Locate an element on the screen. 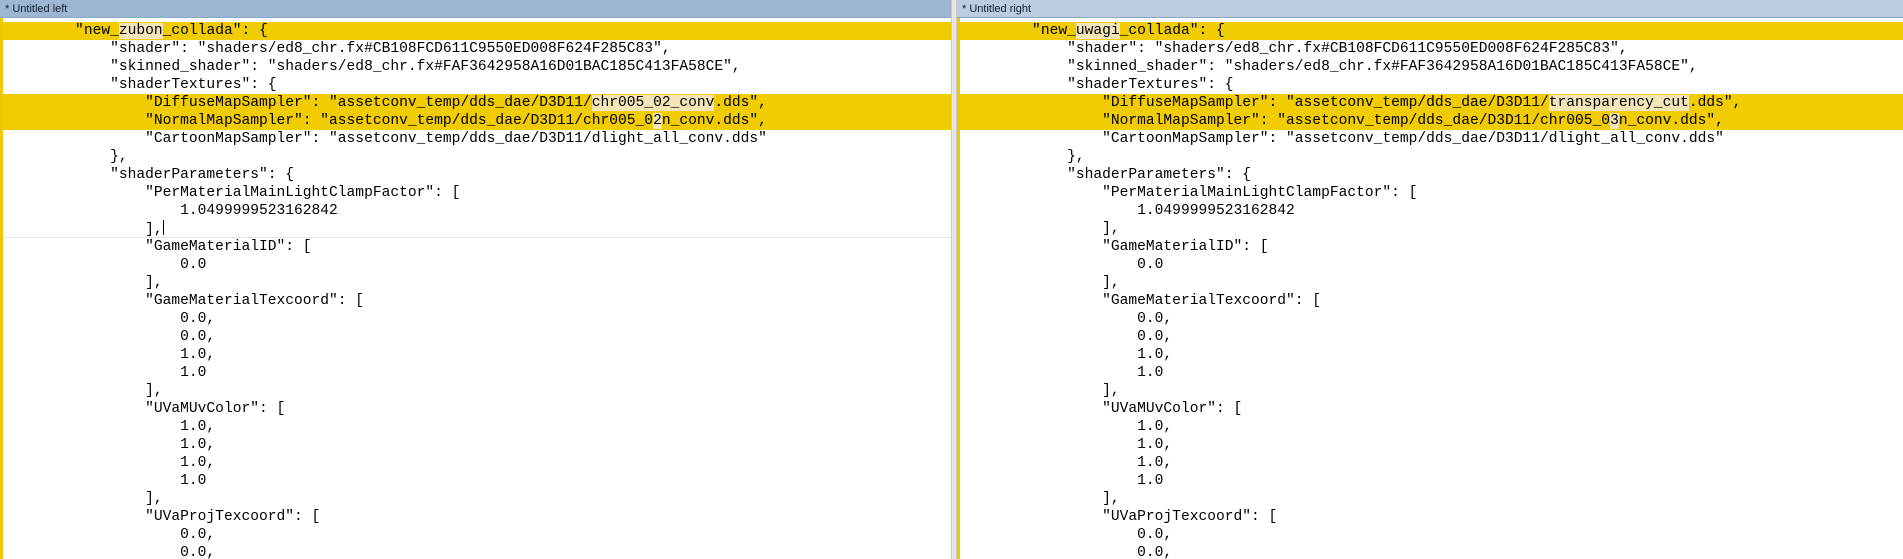 This screenshot has width=1903, height=559. changed-text-segment: 3 is located at coordinates (1614, 121).